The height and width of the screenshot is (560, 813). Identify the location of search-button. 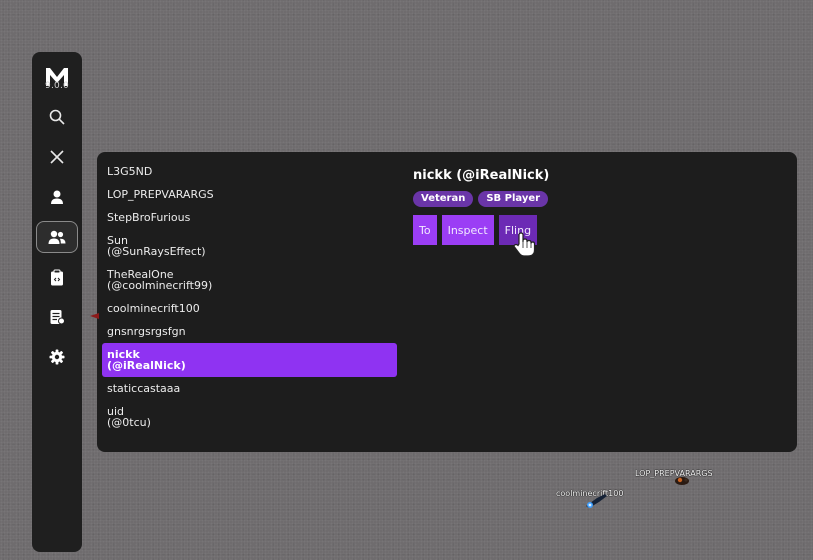
(57, 117).